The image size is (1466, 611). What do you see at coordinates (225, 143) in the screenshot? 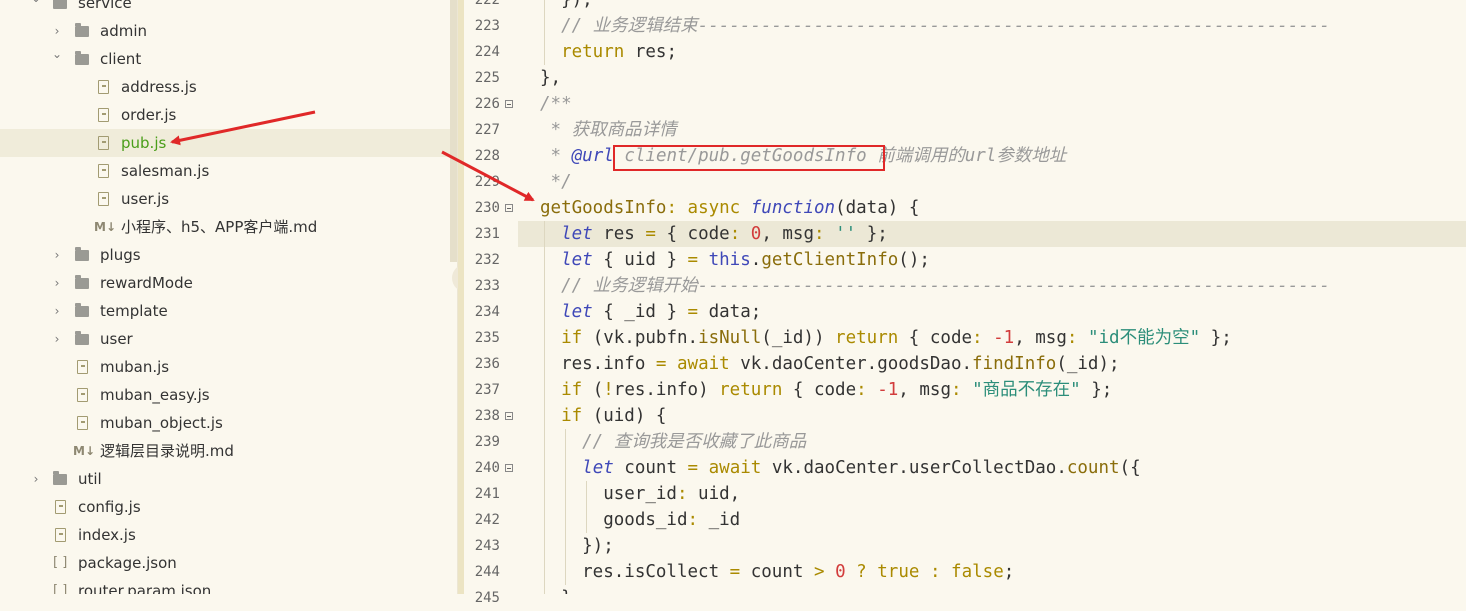
I see `tree-item-pub-js: pub.js` at bounding box center [225, 143].